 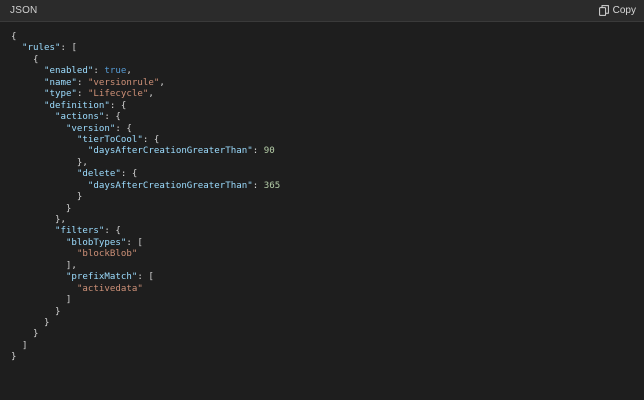 I want to click on code-punctuation: ],, so click(x=44, y=265).